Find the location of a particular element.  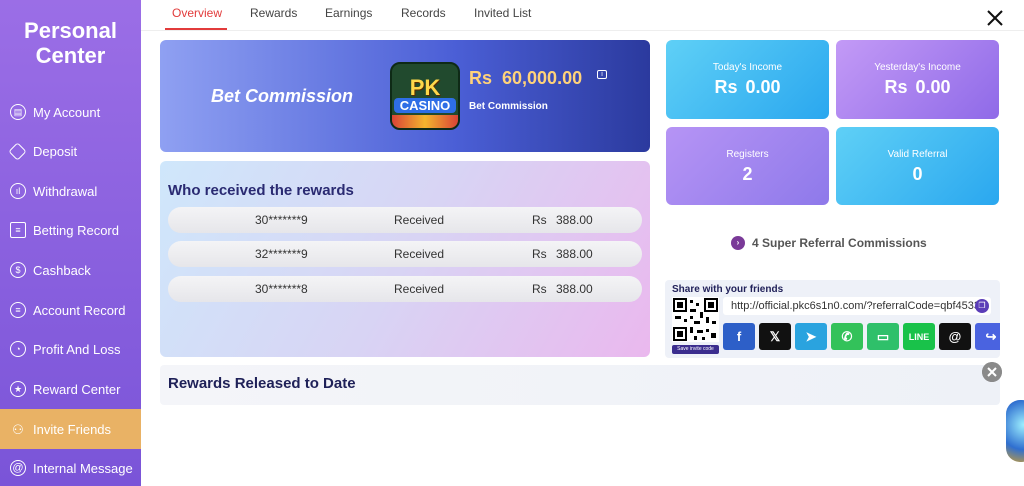

sidebar-item-my-account: ▤ My Account is located at coordinates (70, 112).